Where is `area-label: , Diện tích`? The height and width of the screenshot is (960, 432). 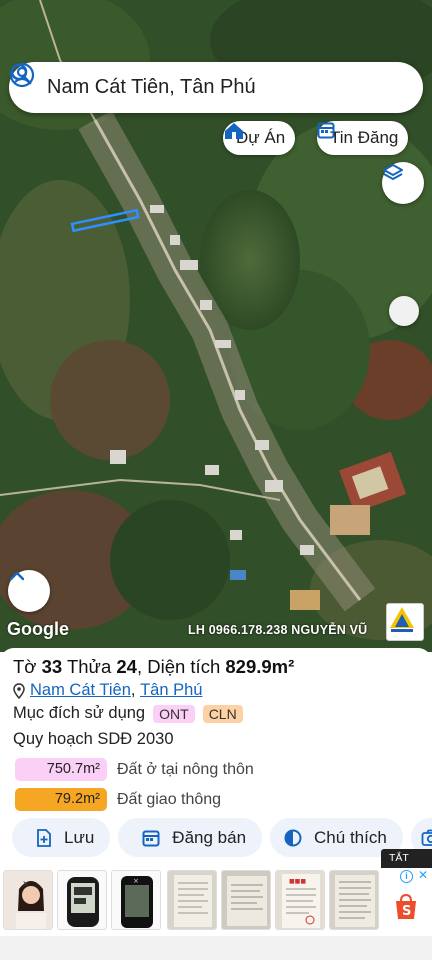 area-label: , Diện tích is located at coordinates (178, 666).